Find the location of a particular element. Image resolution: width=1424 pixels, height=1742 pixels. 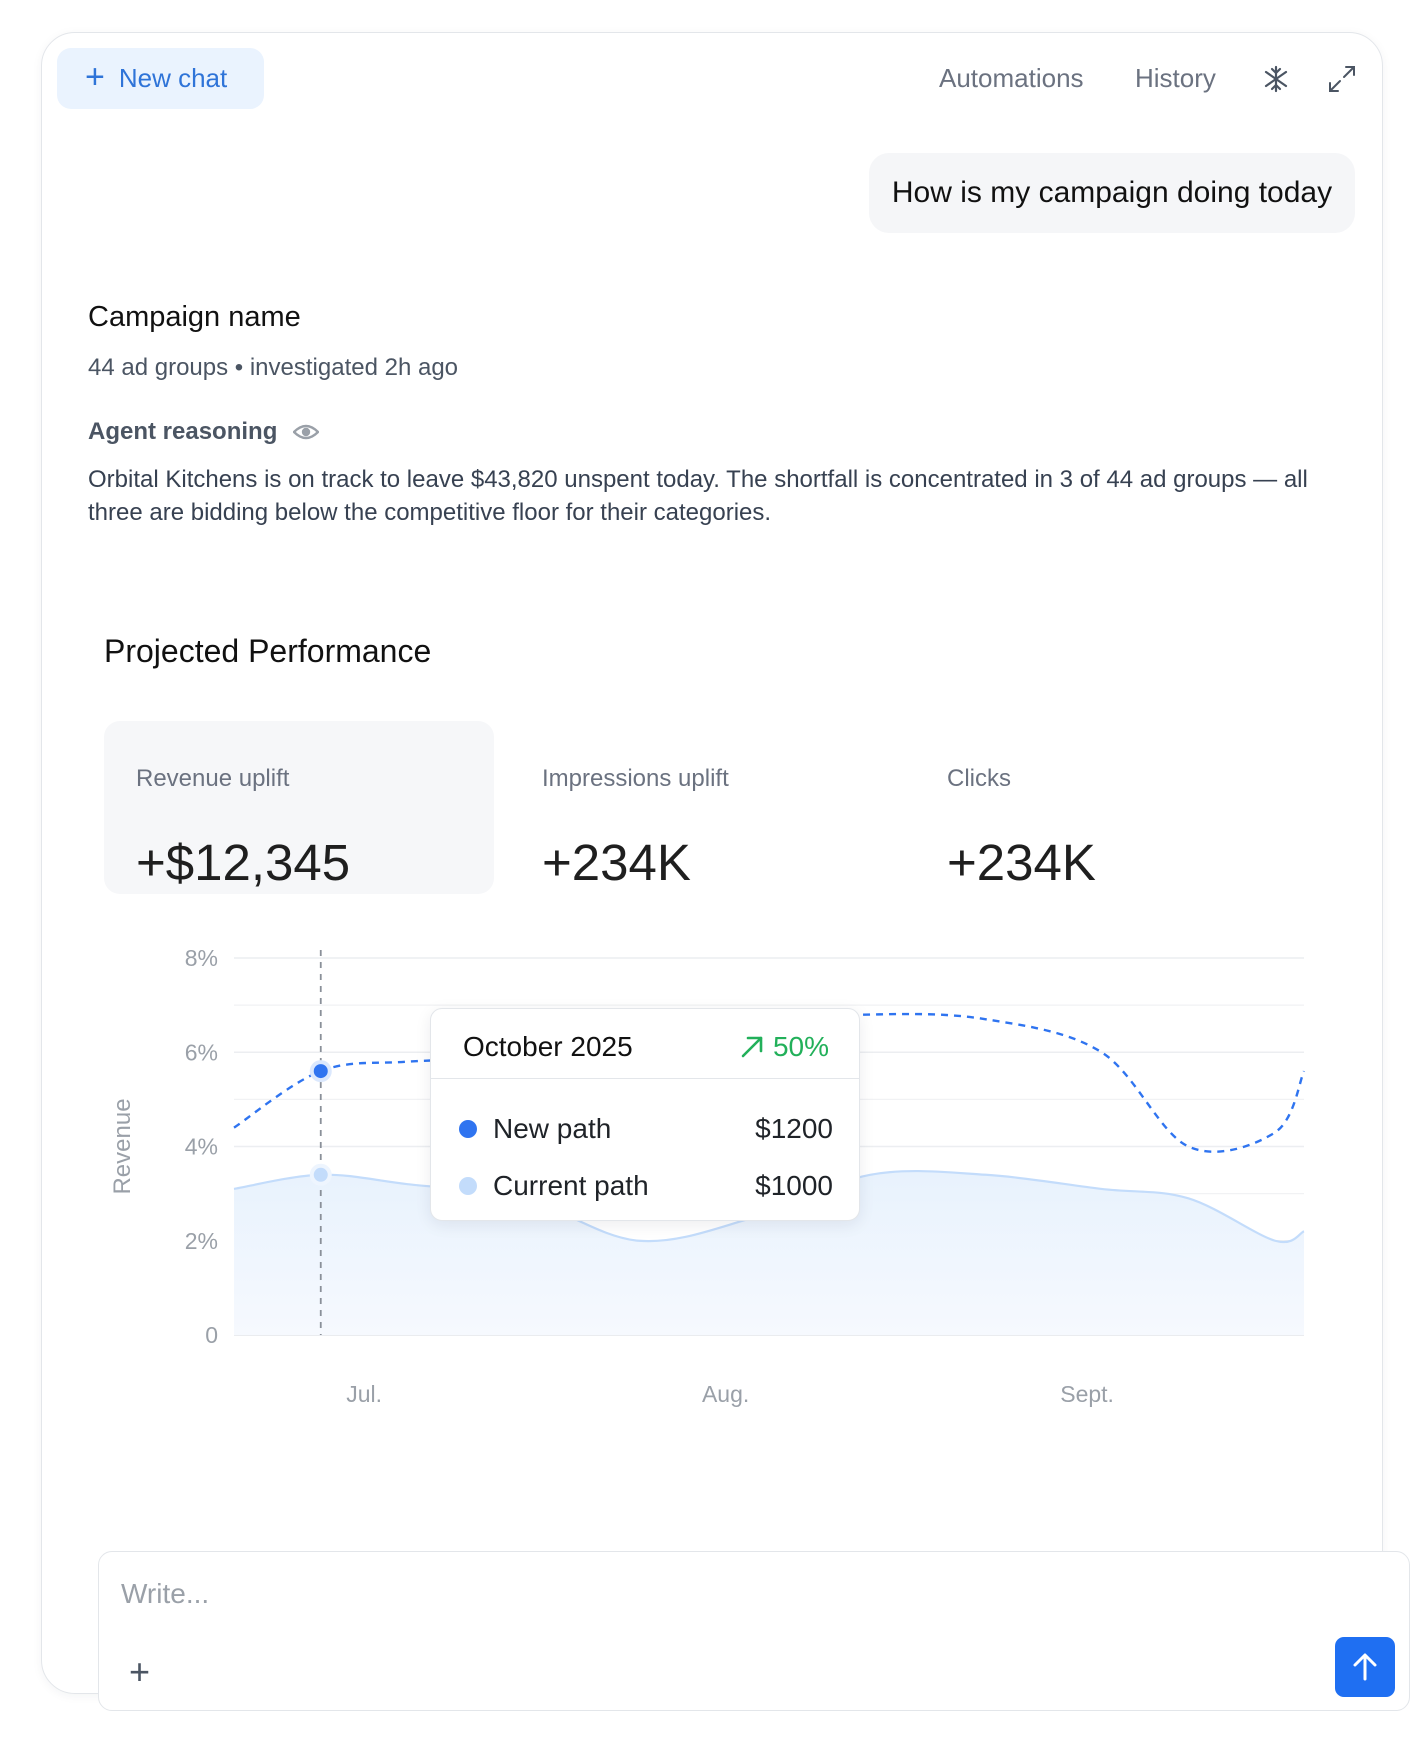

eye-icon is located at coordinates (306, 432).